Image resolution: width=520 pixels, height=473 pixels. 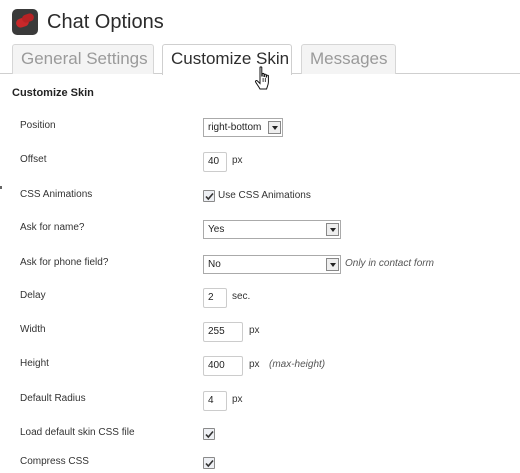 What do you see at coordinates (33, 159) in the screenshot?
I see `offset-label: Offset` at bounding box center [33, 159].